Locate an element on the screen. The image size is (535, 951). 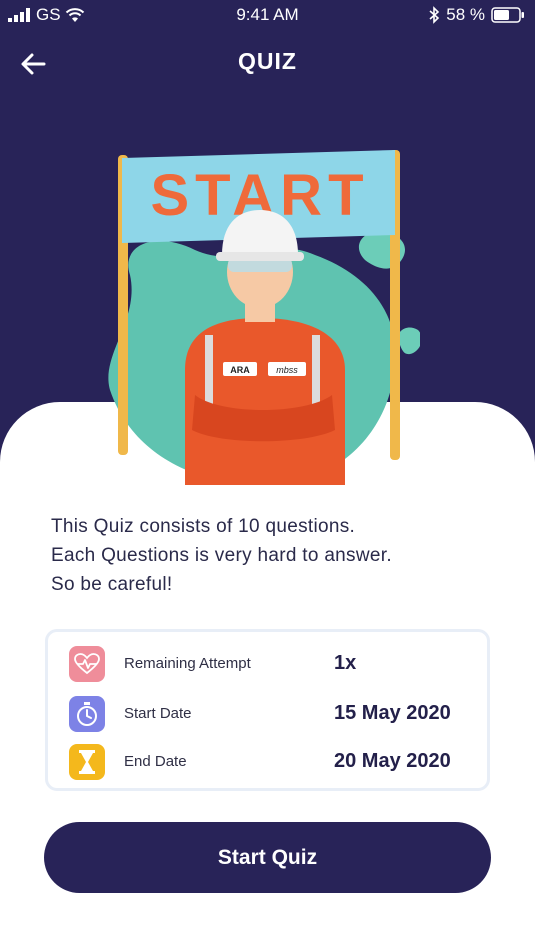
page-title: QUIZ is located at coordinates (267, 61).